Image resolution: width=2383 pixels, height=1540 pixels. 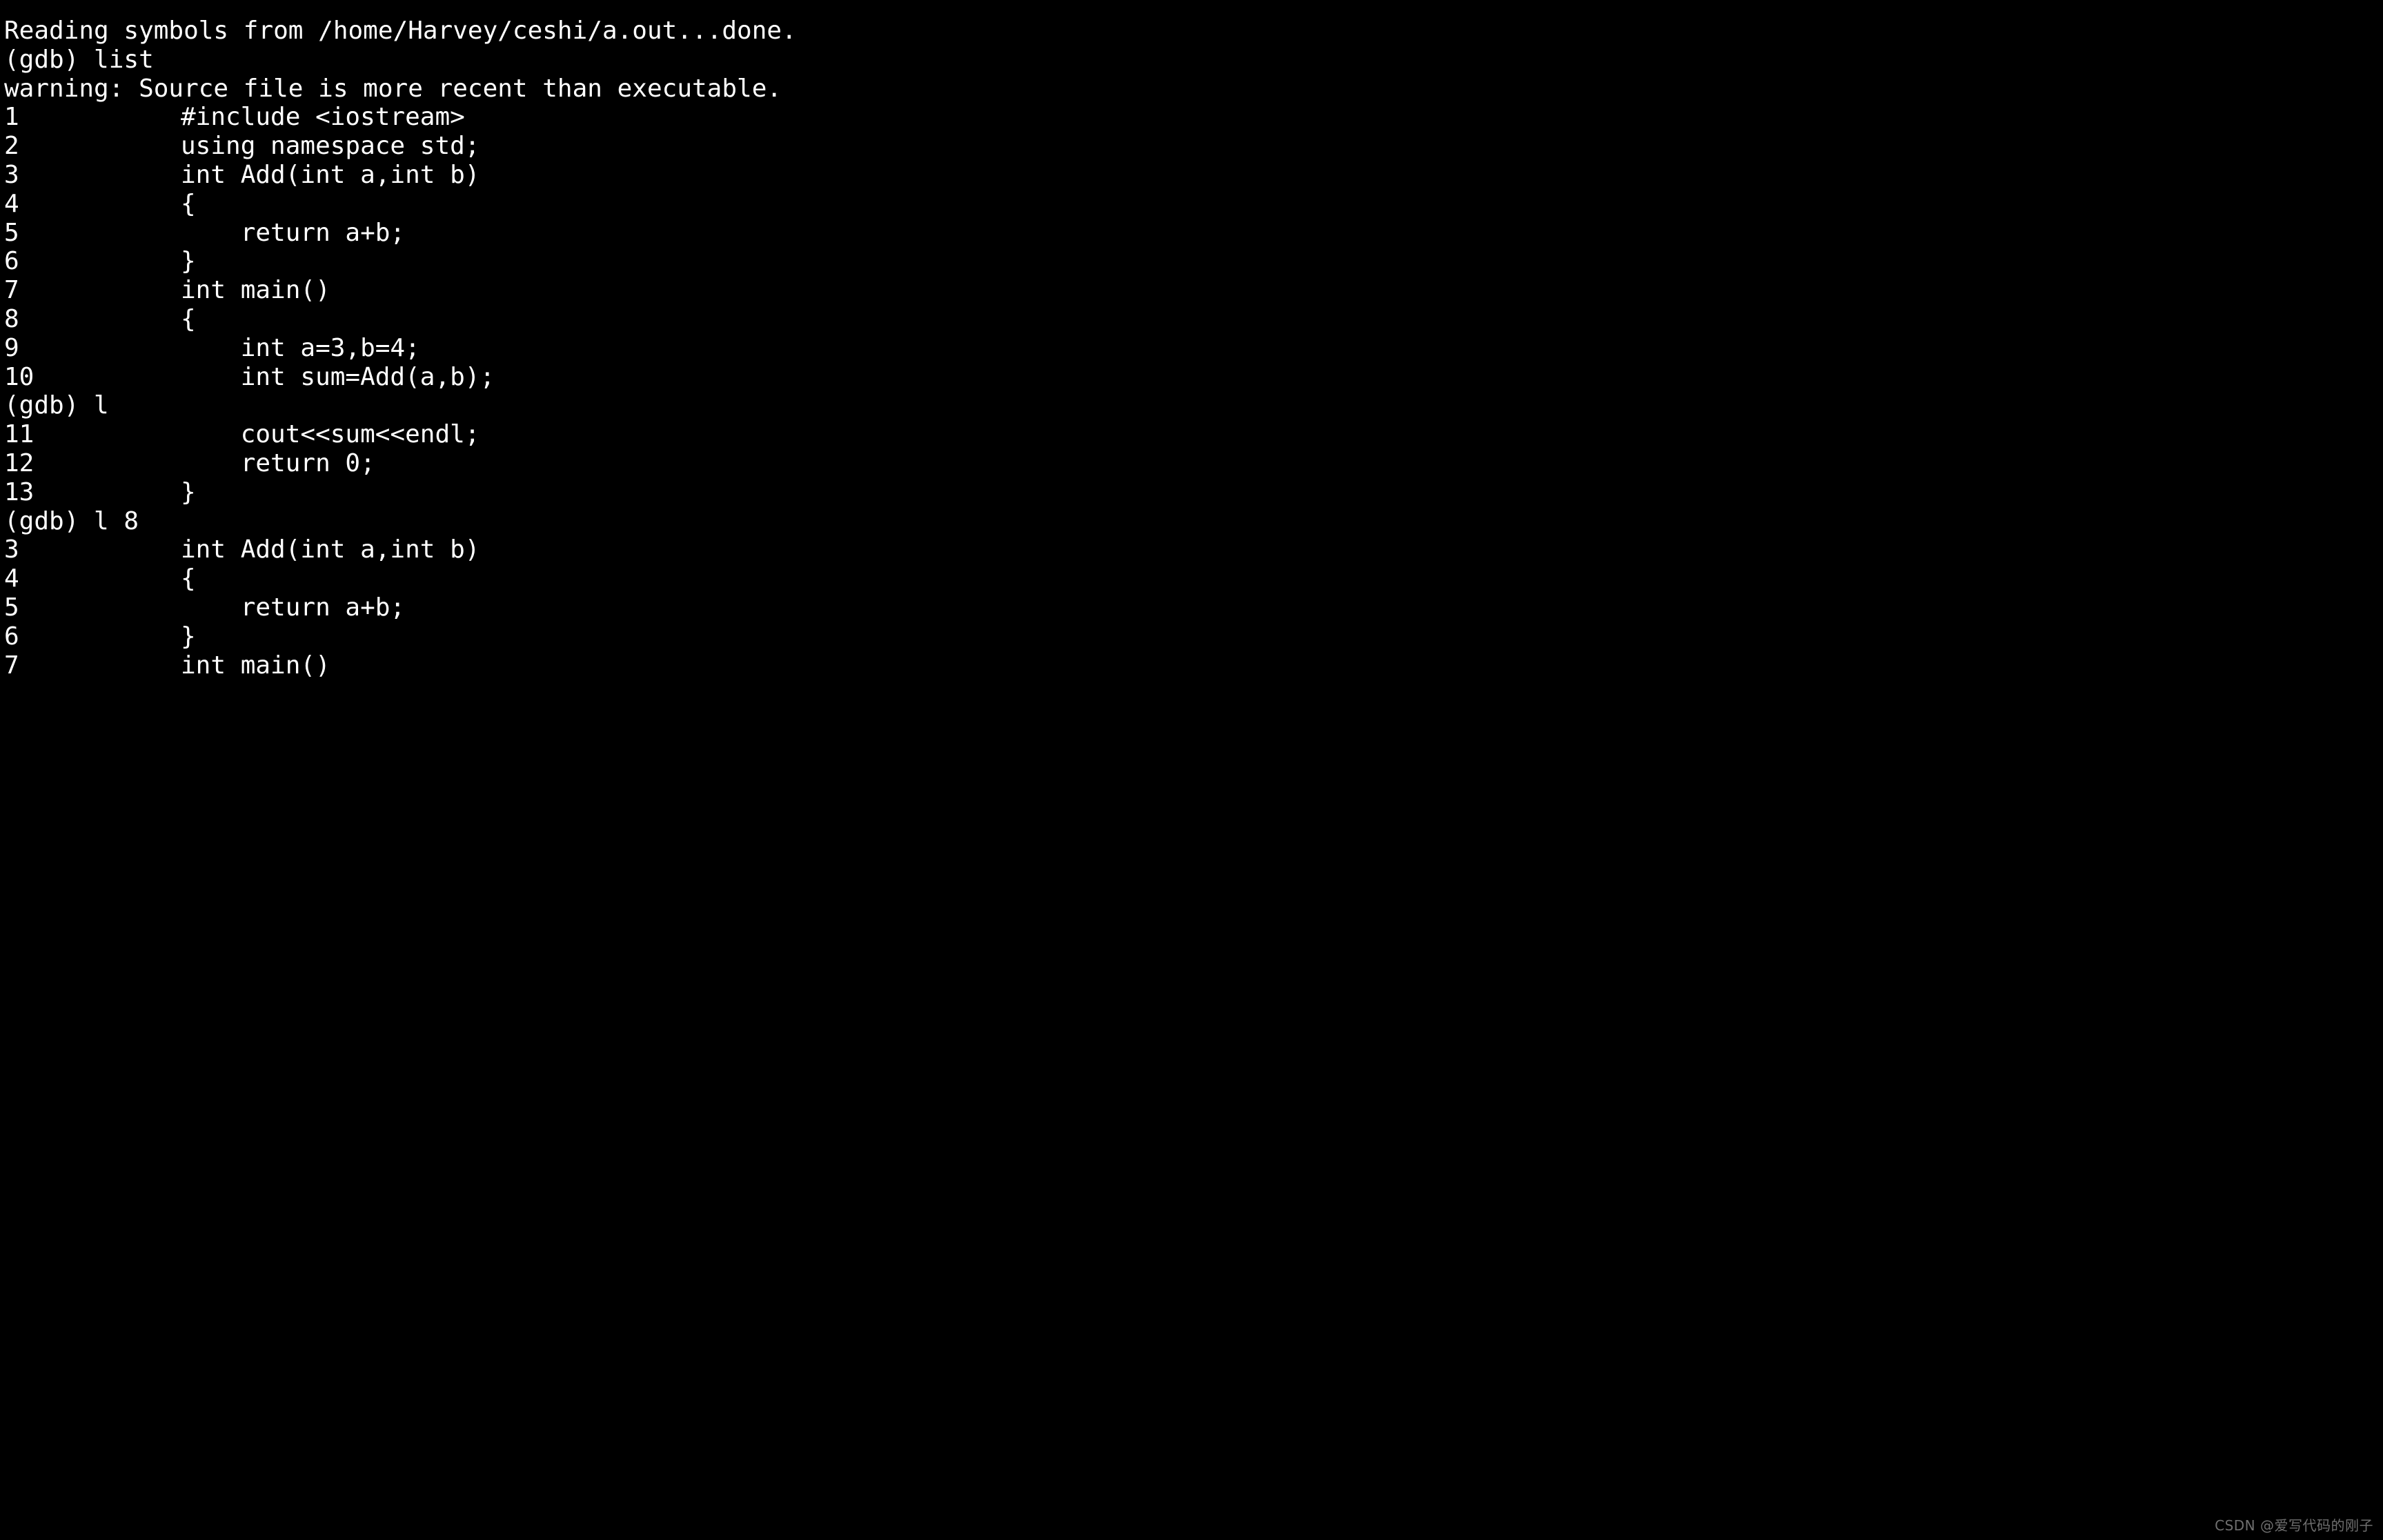 I want to click on watermark: CSDN @爱写代码的刚子, so click(x=2294, y=1526).